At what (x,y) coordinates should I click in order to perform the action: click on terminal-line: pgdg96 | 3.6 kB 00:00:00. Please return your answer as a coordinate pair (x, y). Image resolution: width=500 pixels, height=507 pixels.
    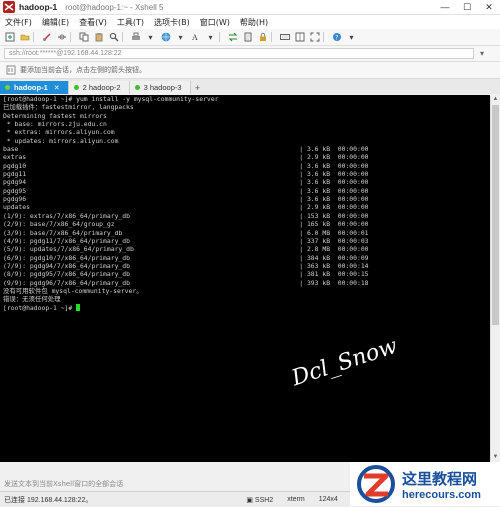
    Looking at the image, I should click on (186, 199).